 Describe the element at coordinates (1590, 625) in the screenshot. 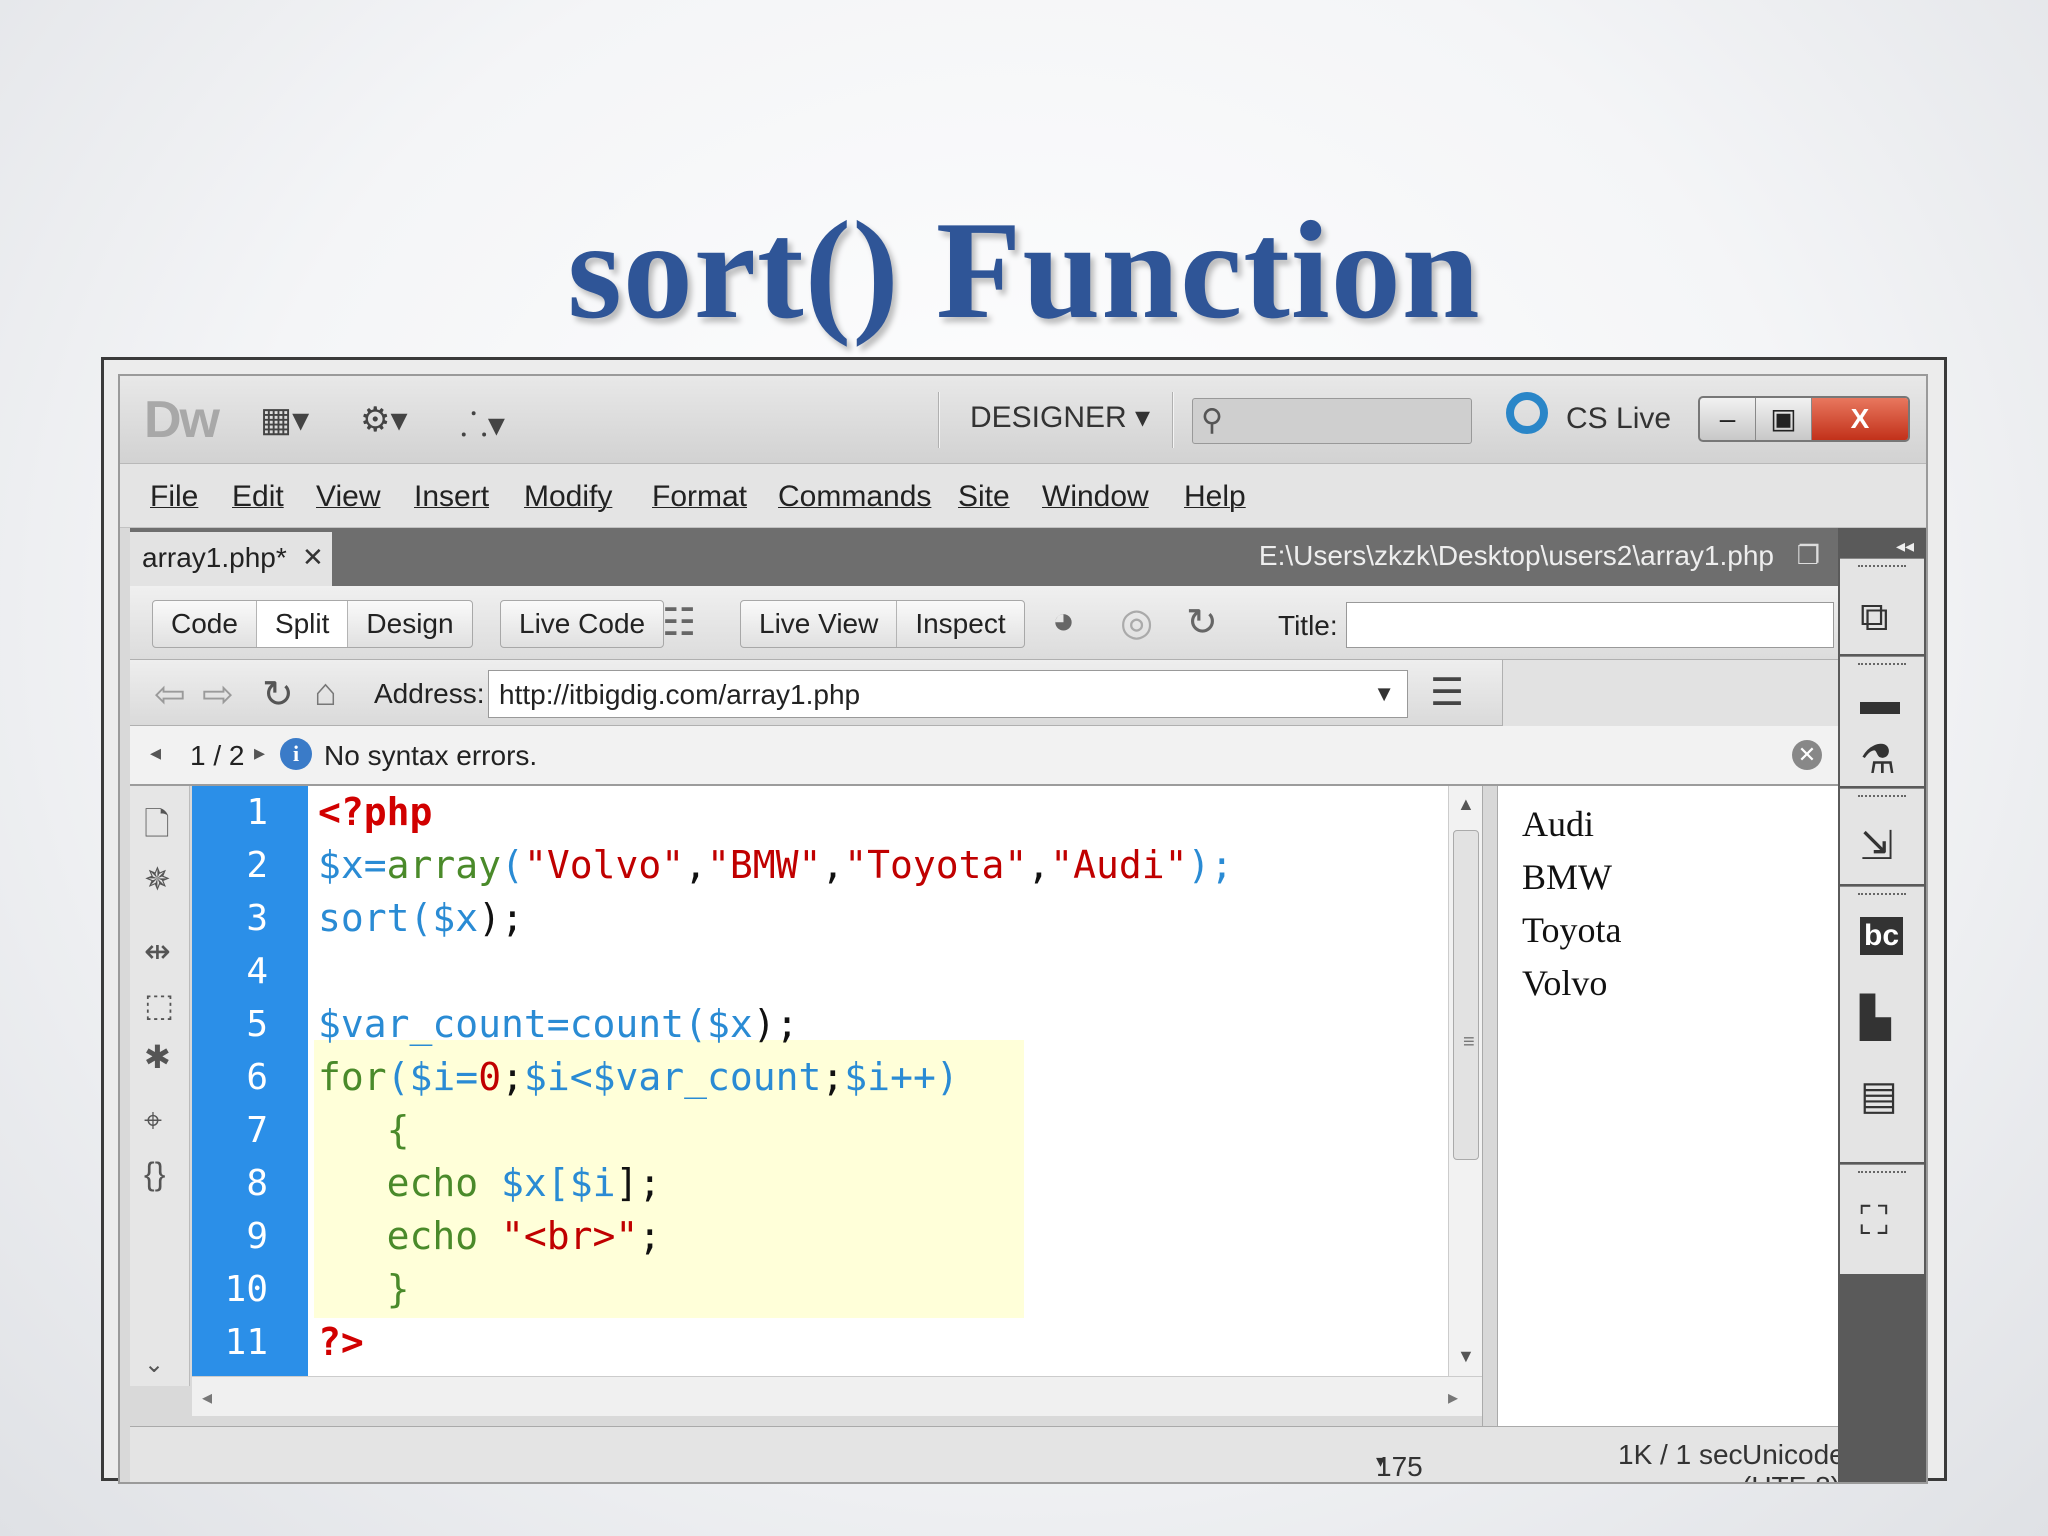

I see `title-input` at that location.